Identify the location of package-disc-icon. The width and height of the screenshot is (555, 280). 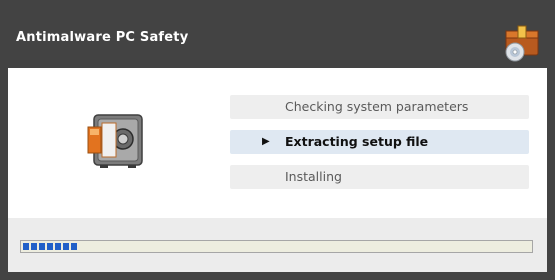
(522, 43).